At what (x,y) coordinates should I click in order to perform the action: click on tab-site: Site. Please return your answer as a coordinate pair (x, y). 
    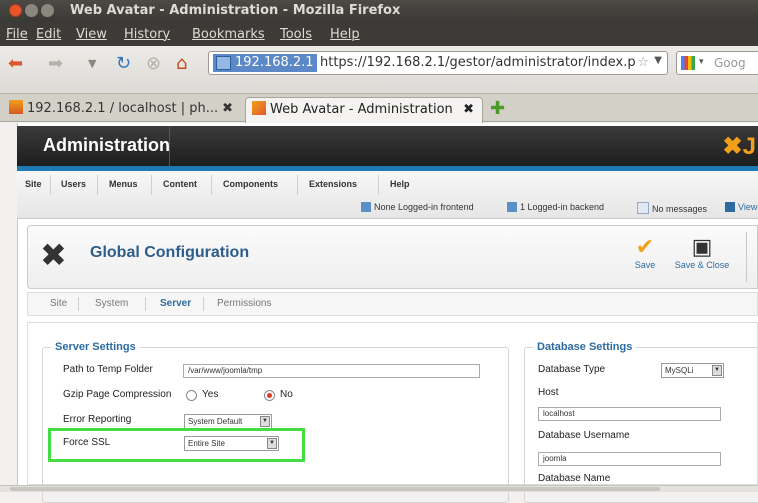
    Looking at the image, I should click on (58, 303).